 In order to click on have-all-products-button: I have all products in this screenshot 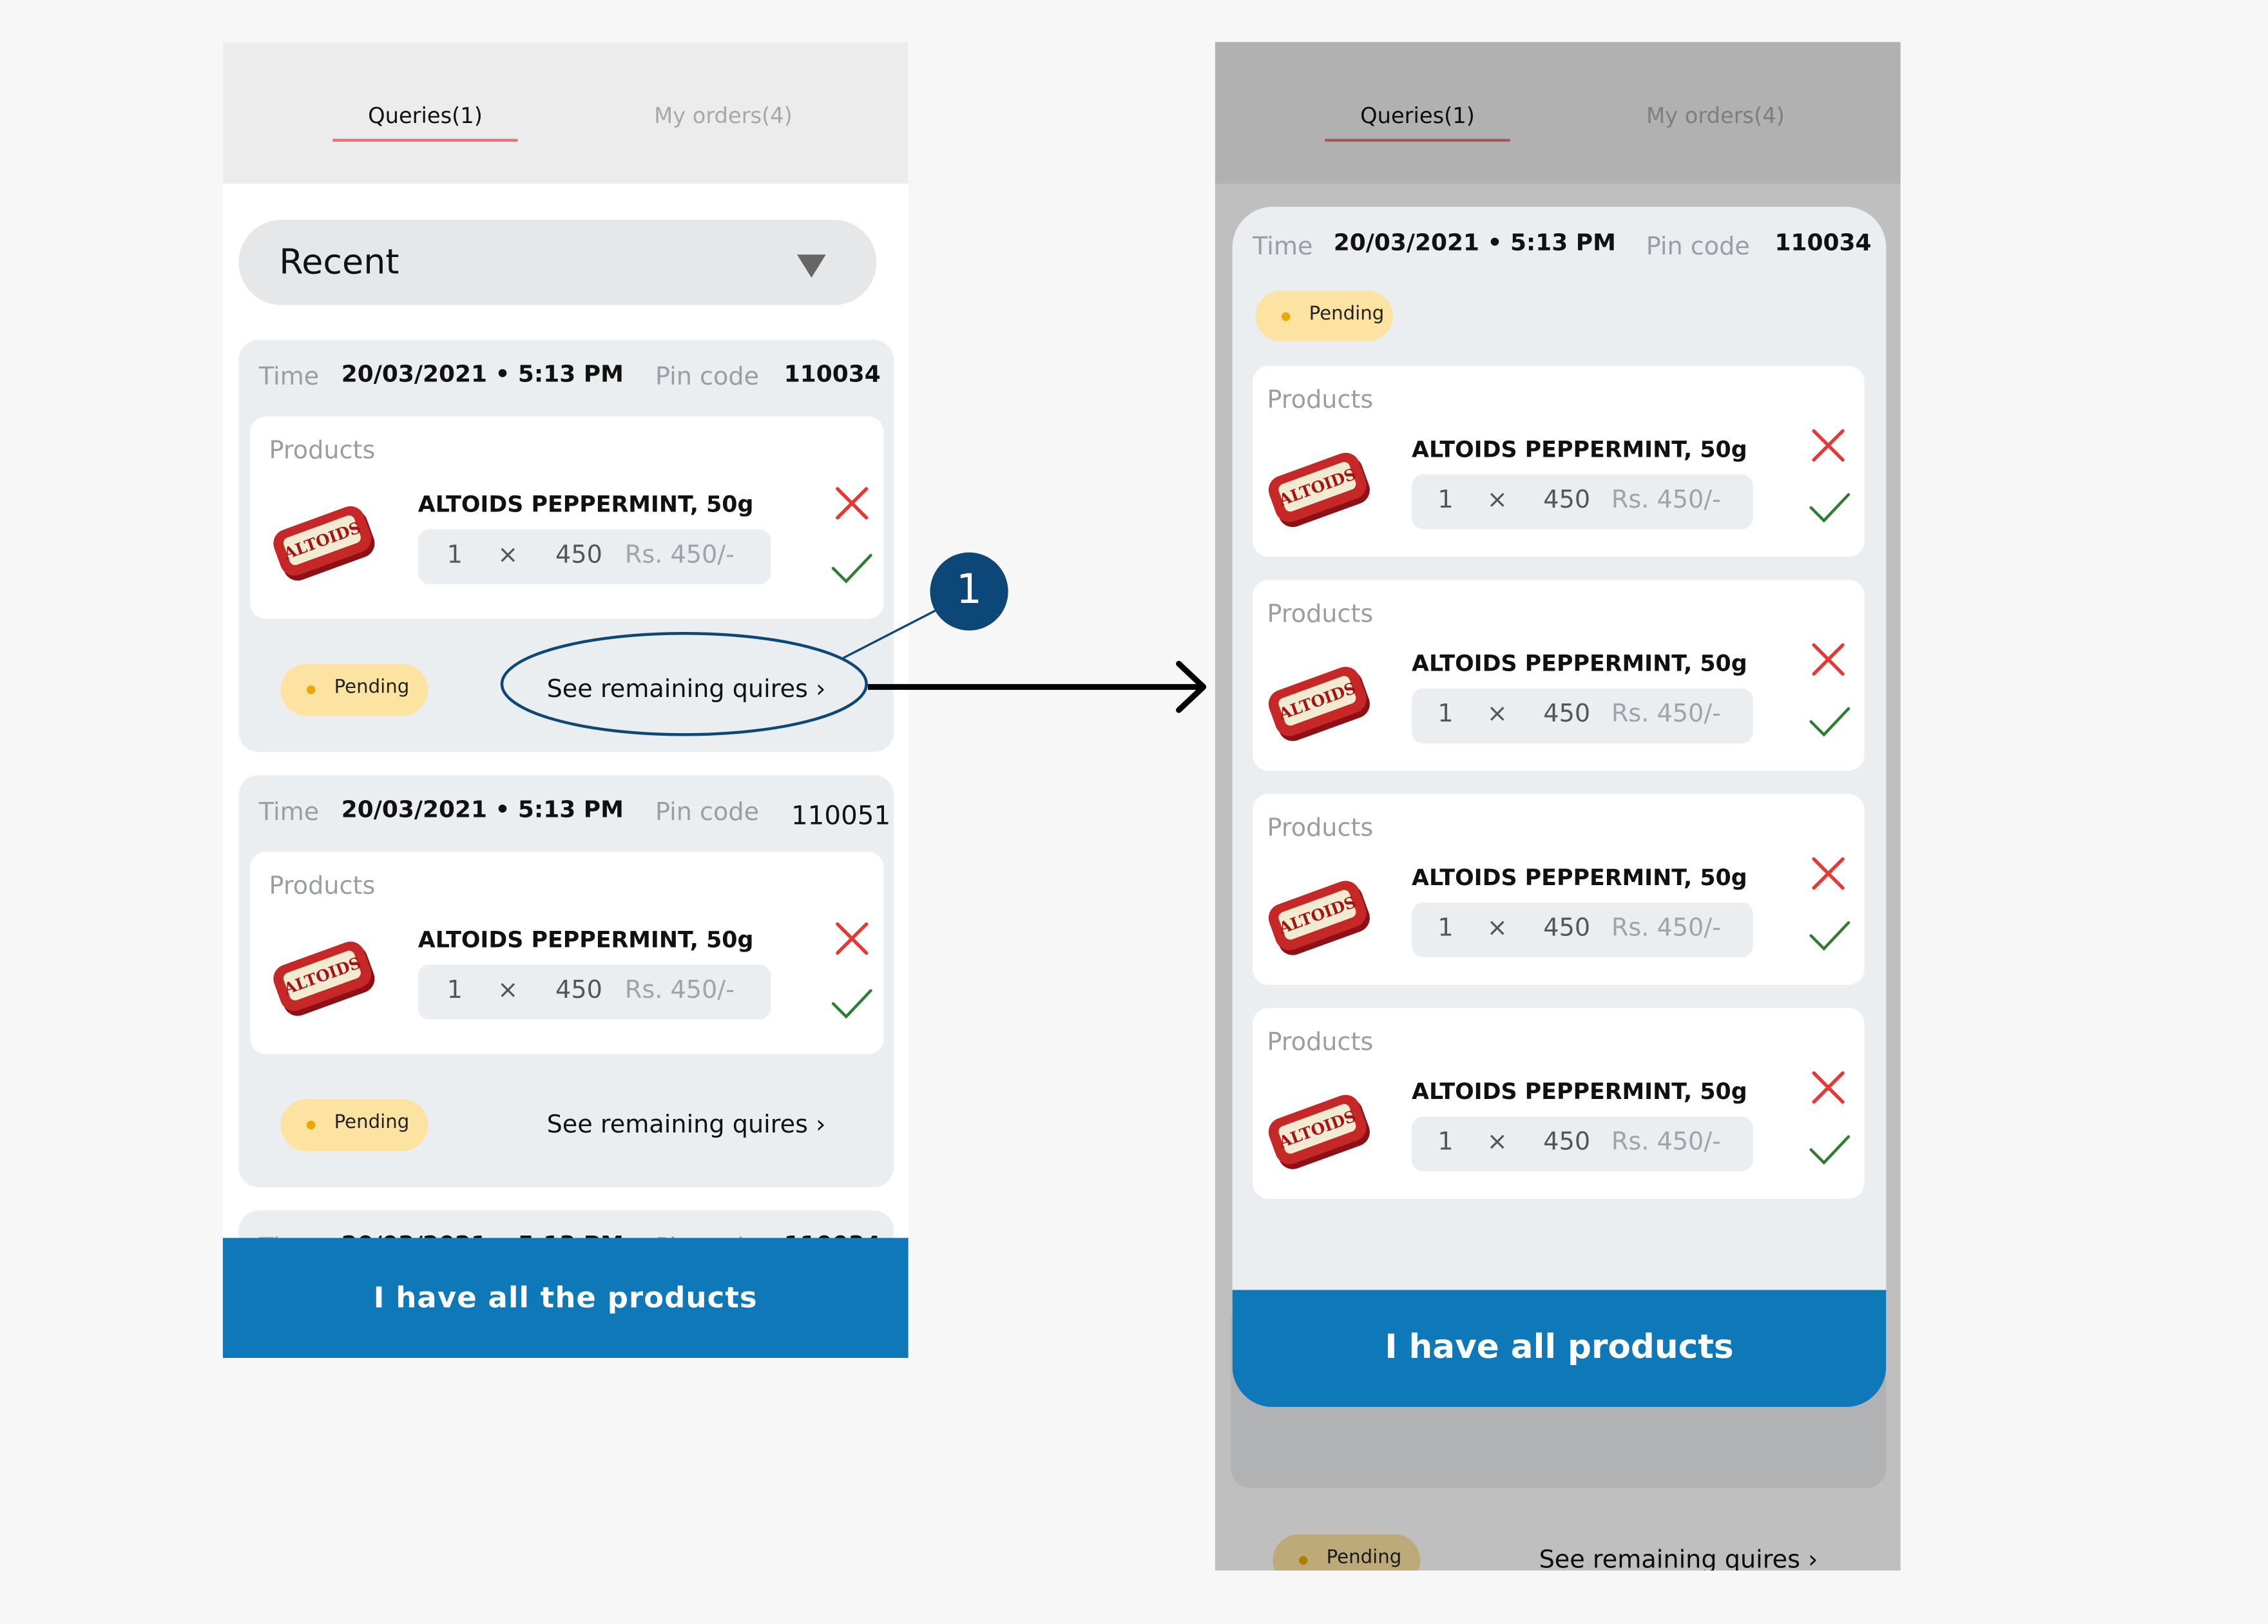, I will do `click(1559, 1349)`.